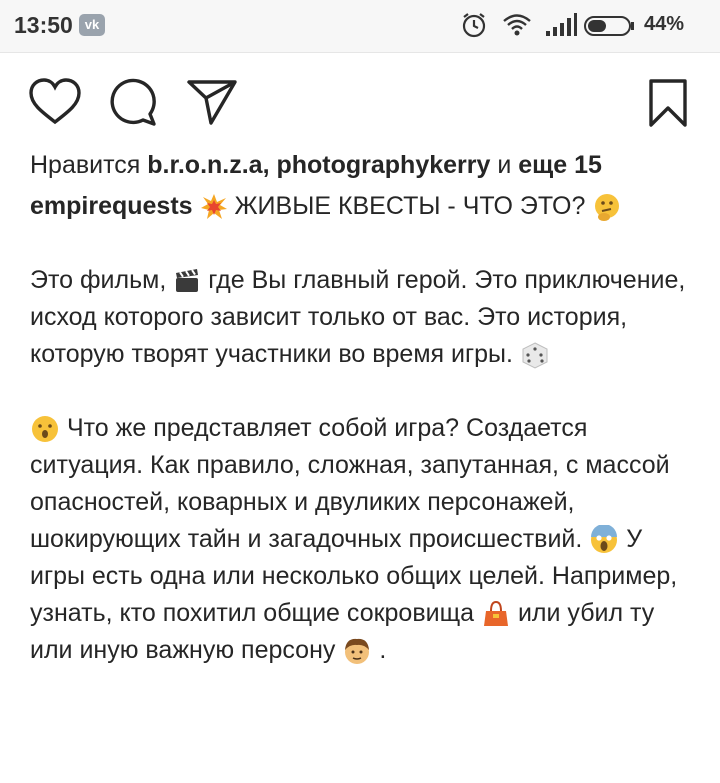 Image resolution: width=720 pixels, height=783 pixels. I want to click on share-icon, so click(212, 102).